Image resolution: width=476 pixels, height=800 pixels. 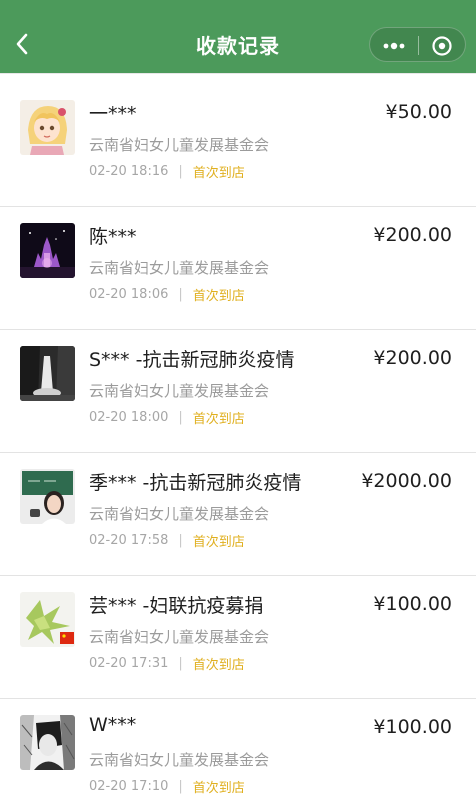 I want to click on more-dots-icon, so click(x=394, y=45).